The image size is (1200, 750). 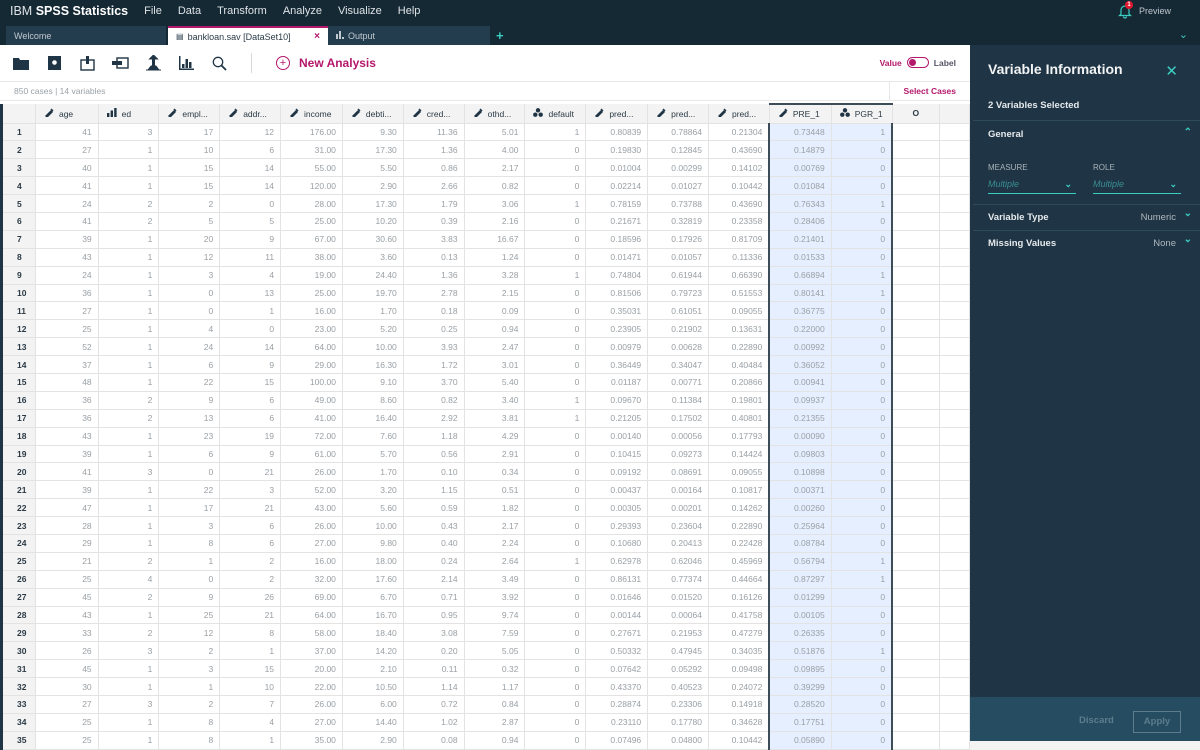 I want to click on data-cell: 0.09055, so click(x=739, y=472).